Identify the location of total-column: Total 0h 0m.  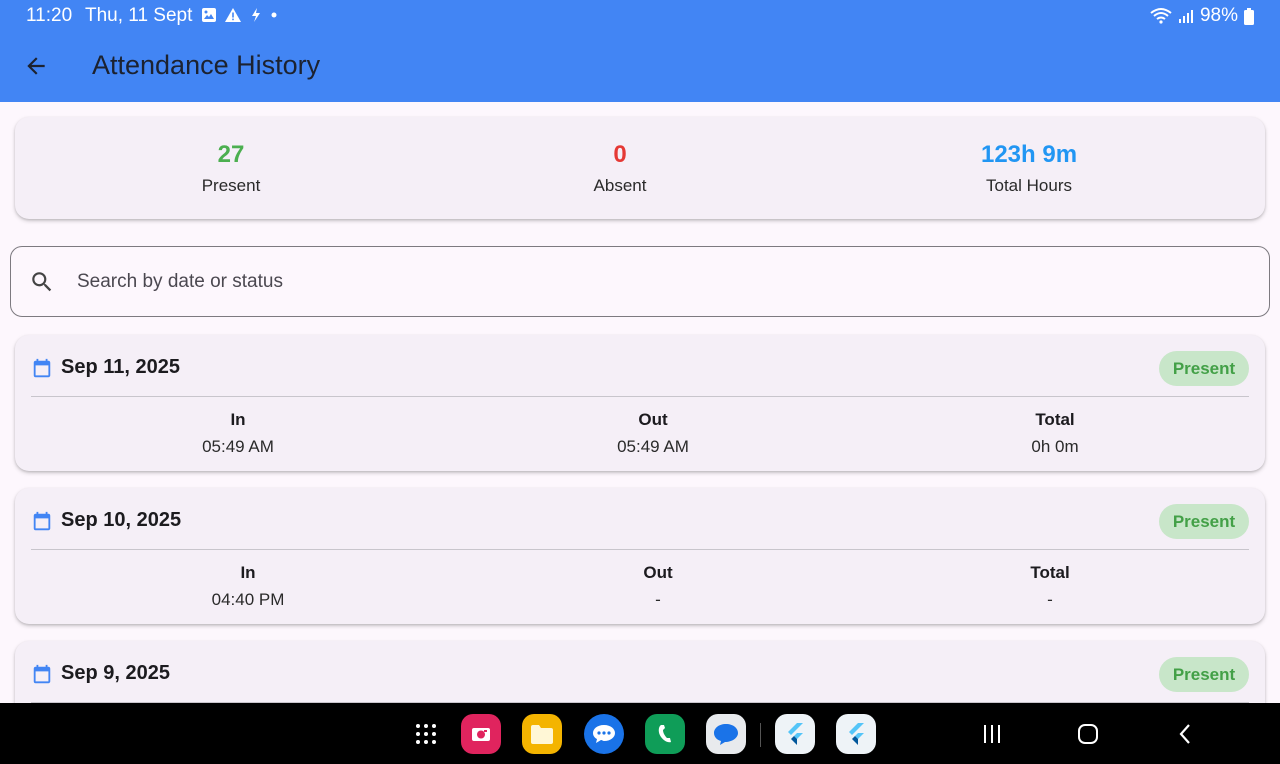
(1054, 433).